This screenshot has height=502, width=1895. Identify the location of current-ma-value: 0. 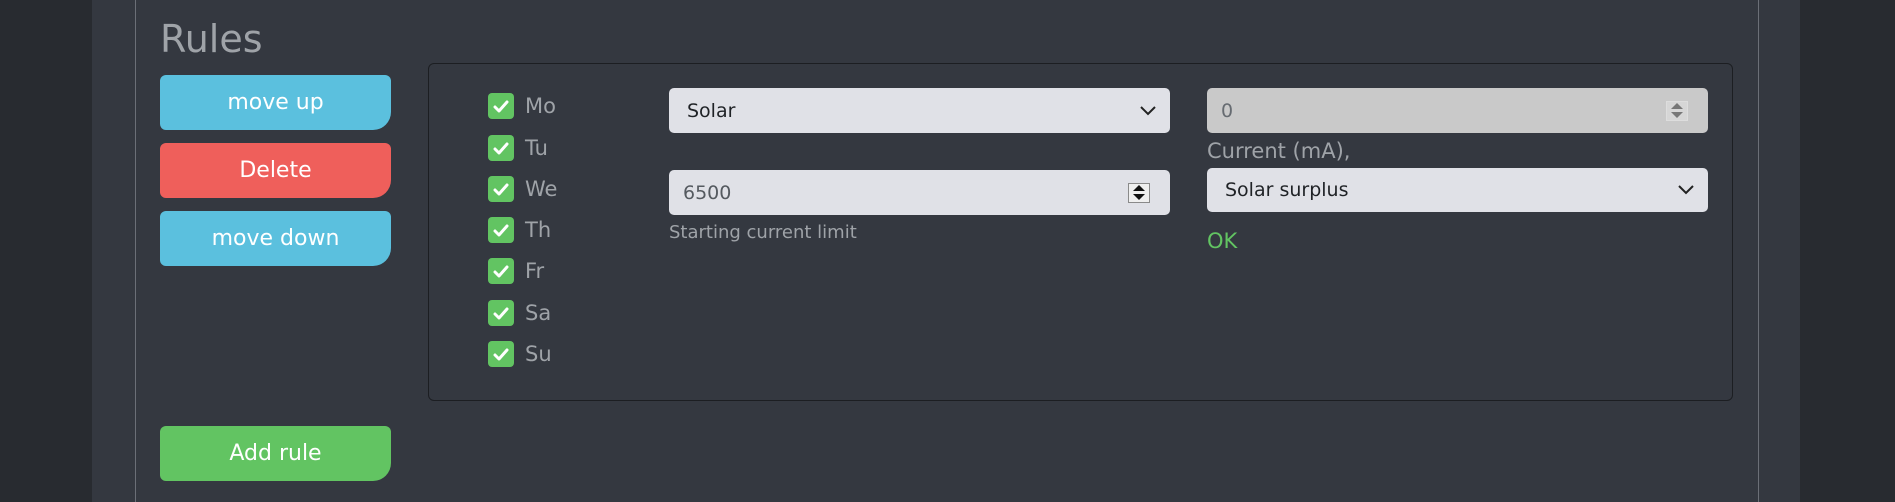
(1227, 110).